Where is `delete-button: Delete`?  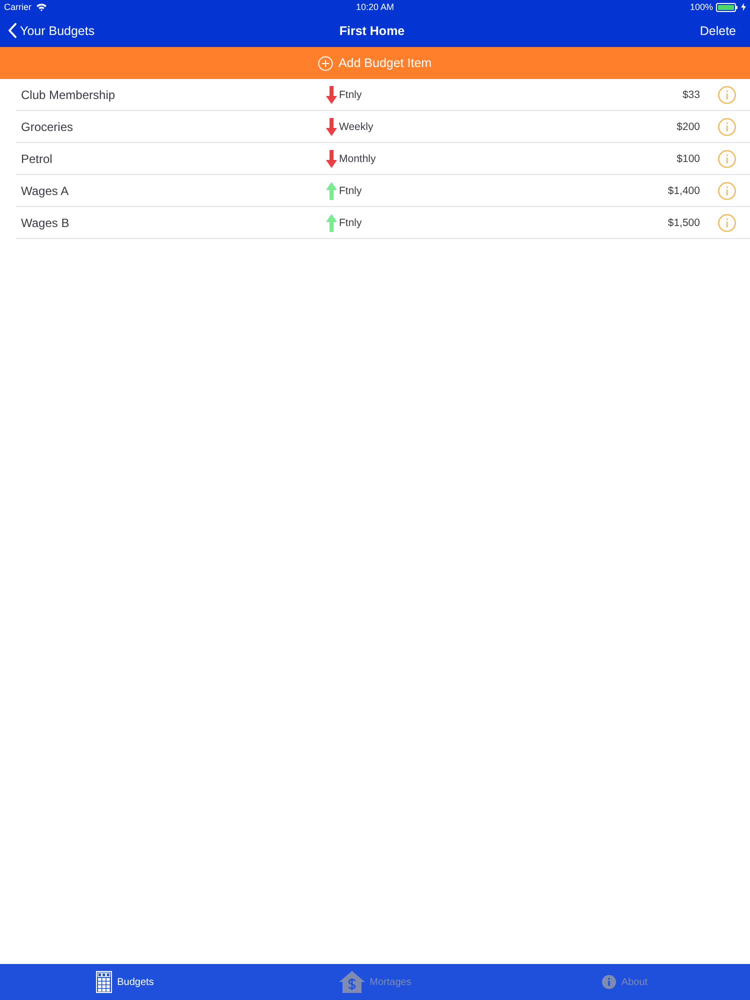 delete-button: Delete is located at coordinates (718, 31).